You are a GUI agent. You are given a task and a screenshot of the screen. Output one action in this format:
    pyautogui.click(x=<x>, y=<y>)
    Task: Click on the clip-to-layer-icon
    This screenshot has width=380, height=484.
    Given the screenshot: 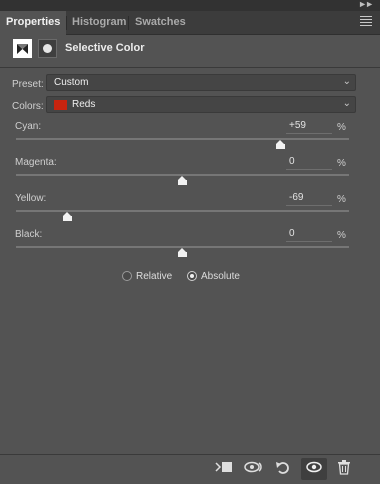 What is the action you would take?
    pyautogui.click(x=224, y=469)
    